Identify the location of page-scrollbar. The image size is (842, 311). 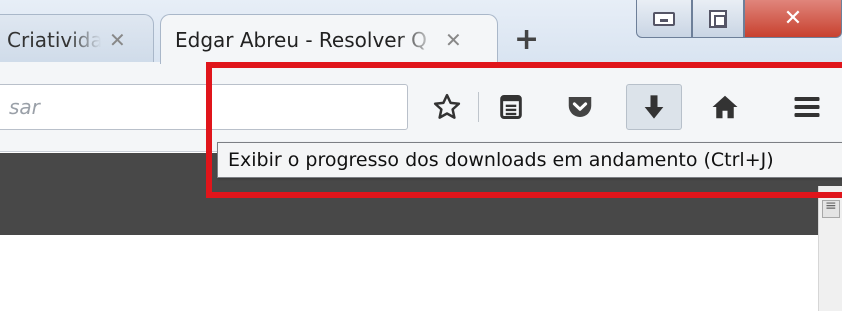
(830, 248).